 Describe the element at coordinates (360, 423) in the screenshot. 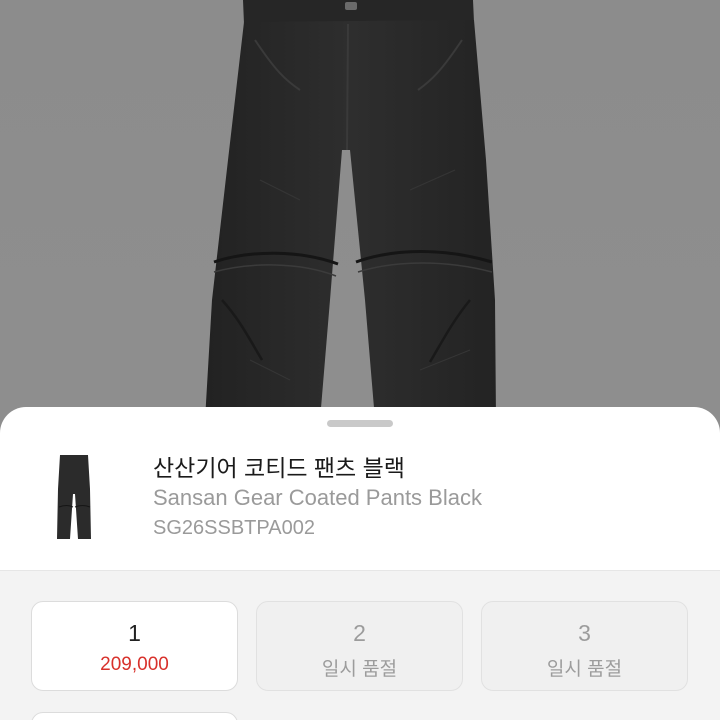

I see `sheet-drag-handle` at that location.